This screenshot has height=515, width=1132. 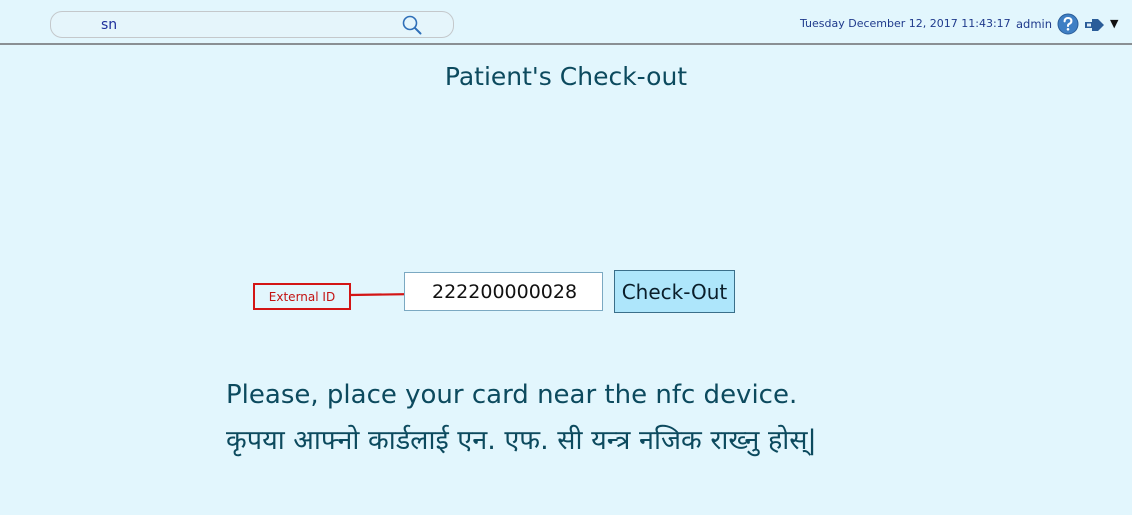 I want to click on logout-icon, so click(x=1095, y=24).